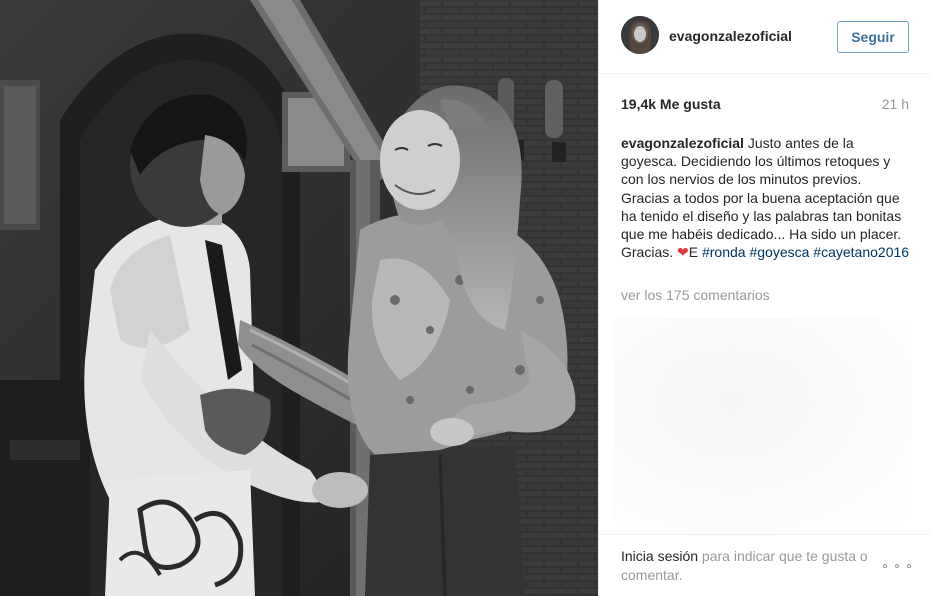 This screenshot has height=596, width=930. What do you see at coordinates (765, 105) in the screenshot?
I see `likes-row: 19,4k Me gusta 21 h` at bounding box center [765, 105].